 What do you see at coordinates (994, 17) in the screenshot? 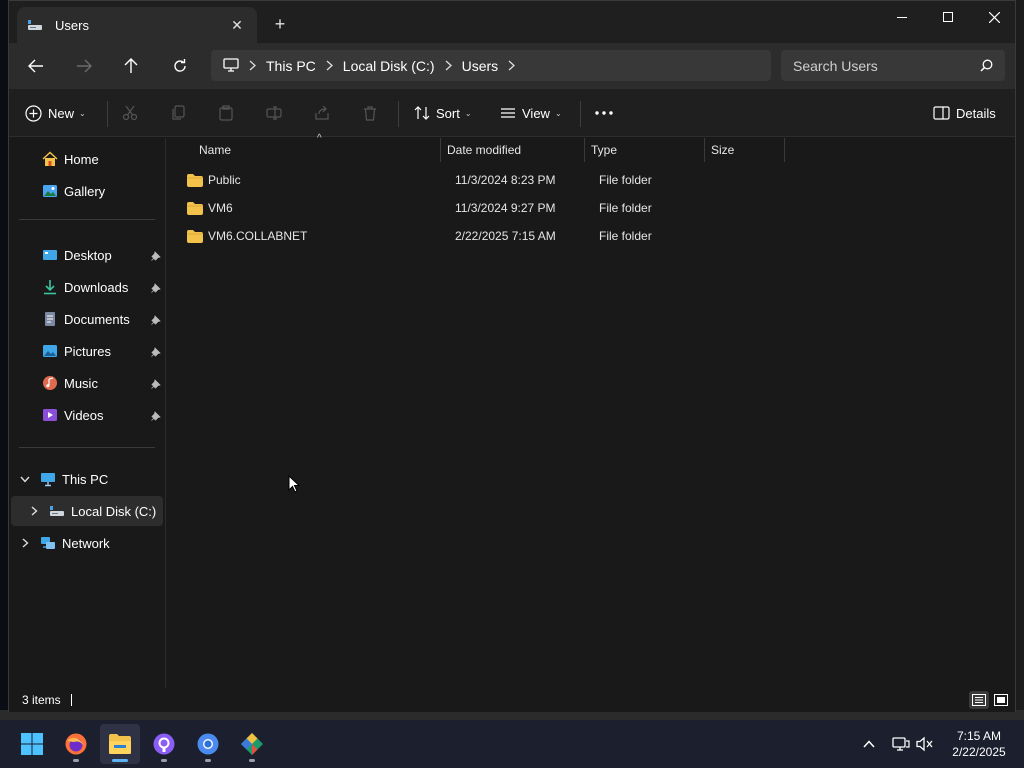
I see `close-window-button` at bounding box center [994, 17].